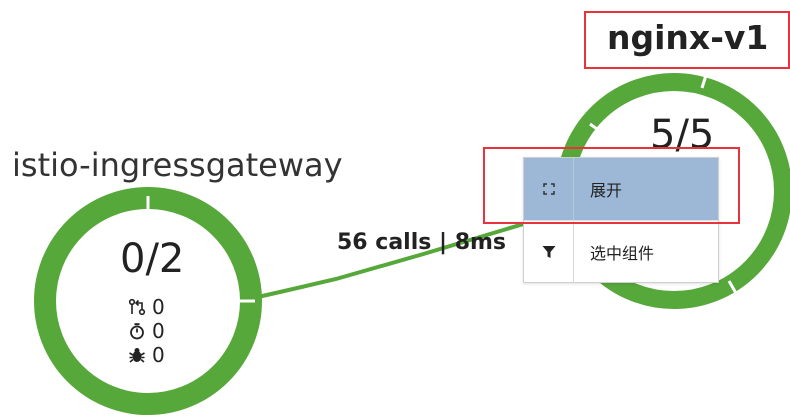 This screenshot has height=418, width=790. Describe the element at coordinates (152, 259) in the screenshot. I see `ingress-pod-count: 0/2` at that location.